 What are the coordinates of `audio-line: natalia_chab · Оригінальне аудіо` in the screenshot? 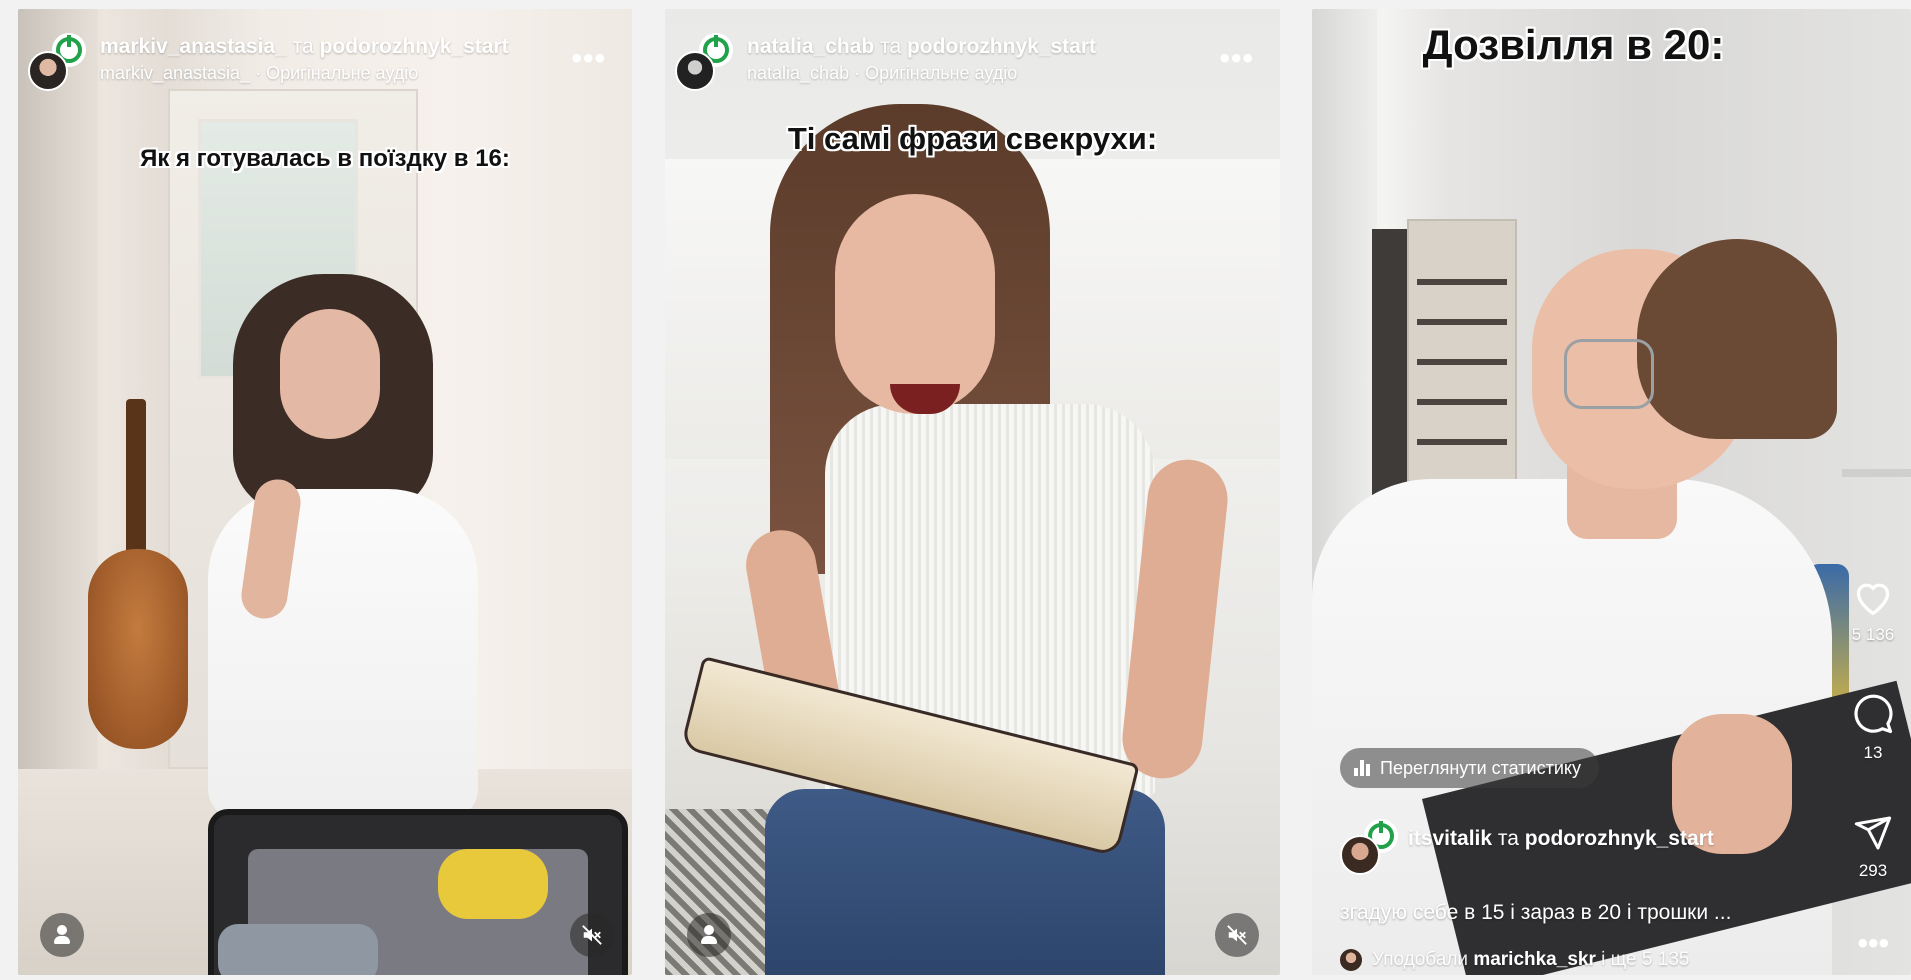 It's located at (882, 73).